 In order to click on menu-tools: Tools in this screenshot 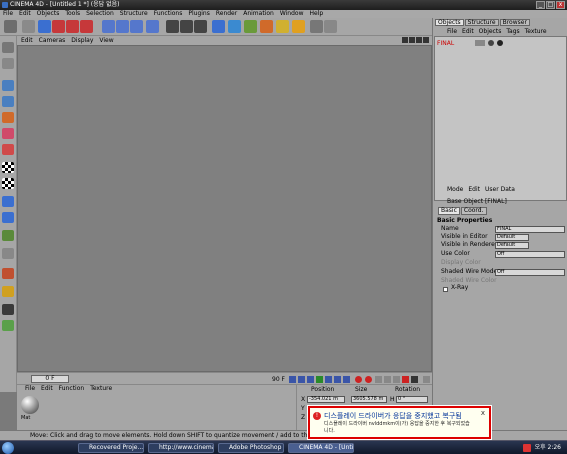, I will do `click(72, 14)`.